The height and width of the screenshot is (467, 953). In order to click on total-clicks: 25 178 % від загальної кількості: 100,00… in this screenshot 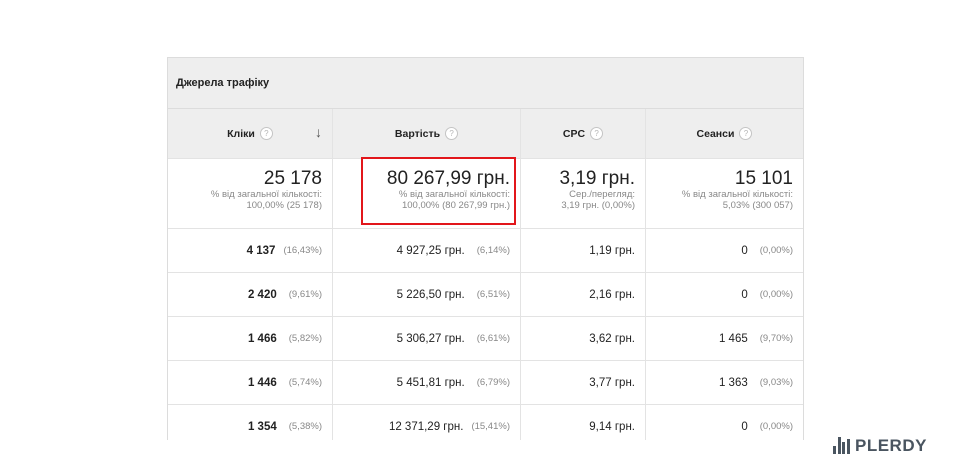, I will do `click(250, 193)`.